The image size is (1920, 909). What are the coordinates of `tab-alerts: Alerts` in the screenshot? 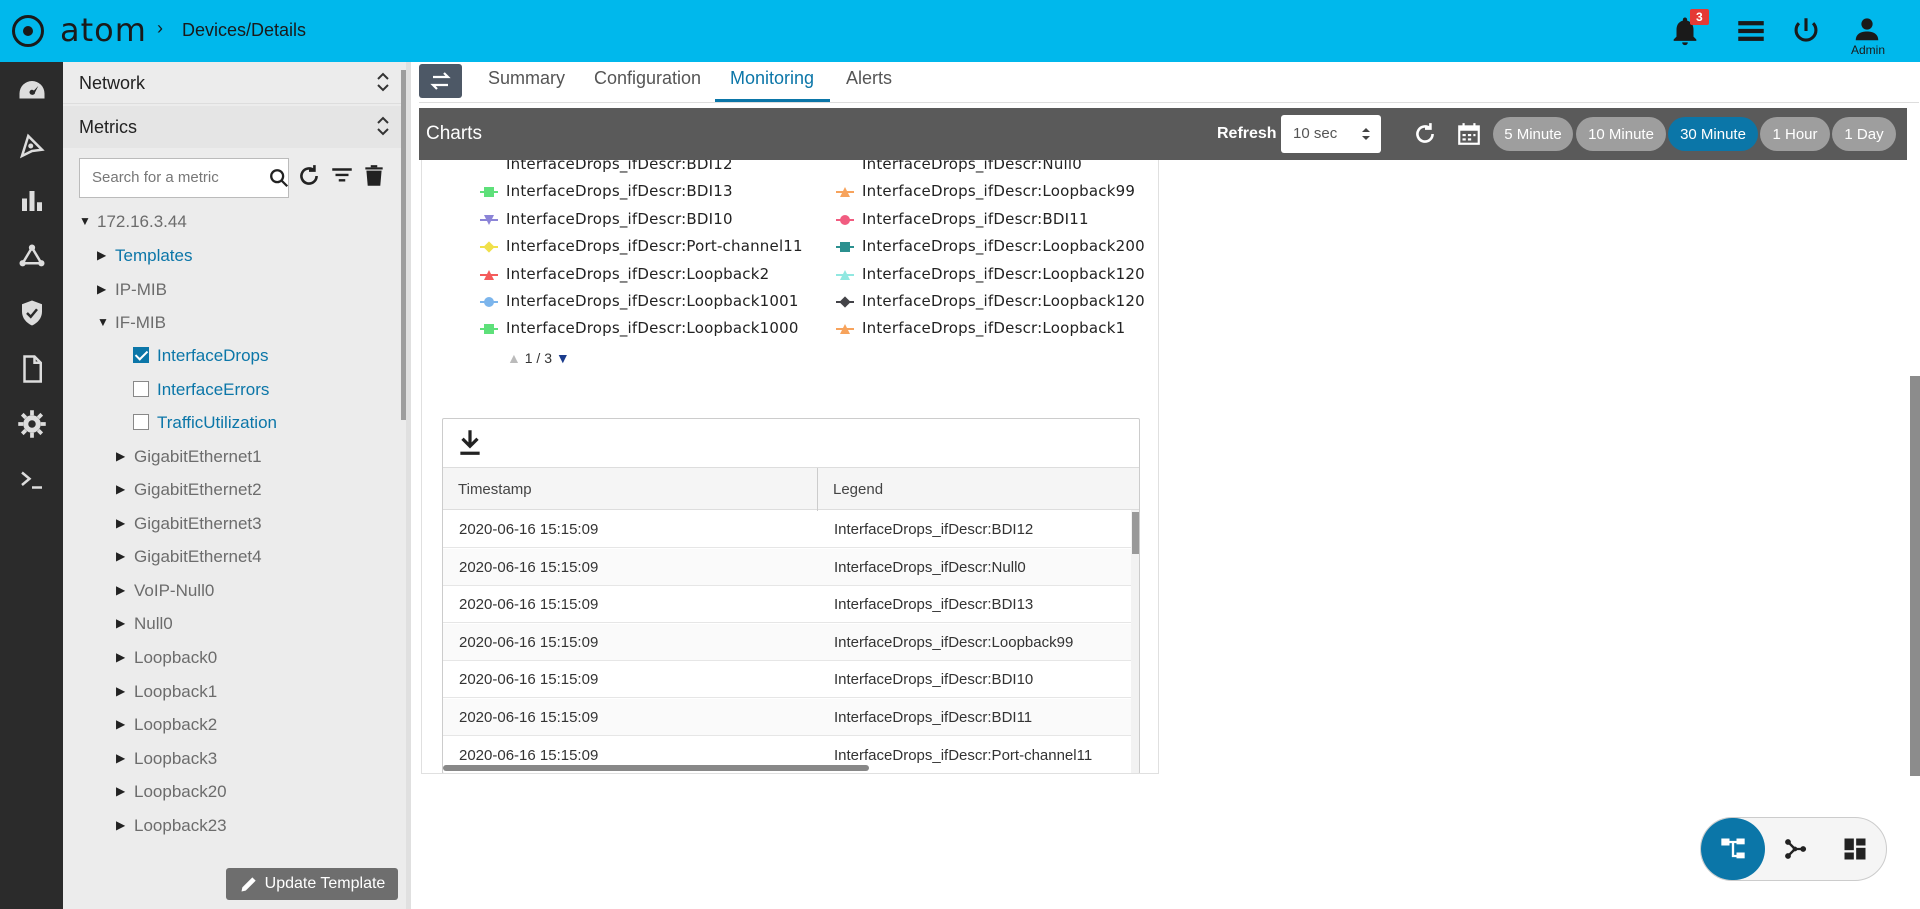 It's located at (869, 78).